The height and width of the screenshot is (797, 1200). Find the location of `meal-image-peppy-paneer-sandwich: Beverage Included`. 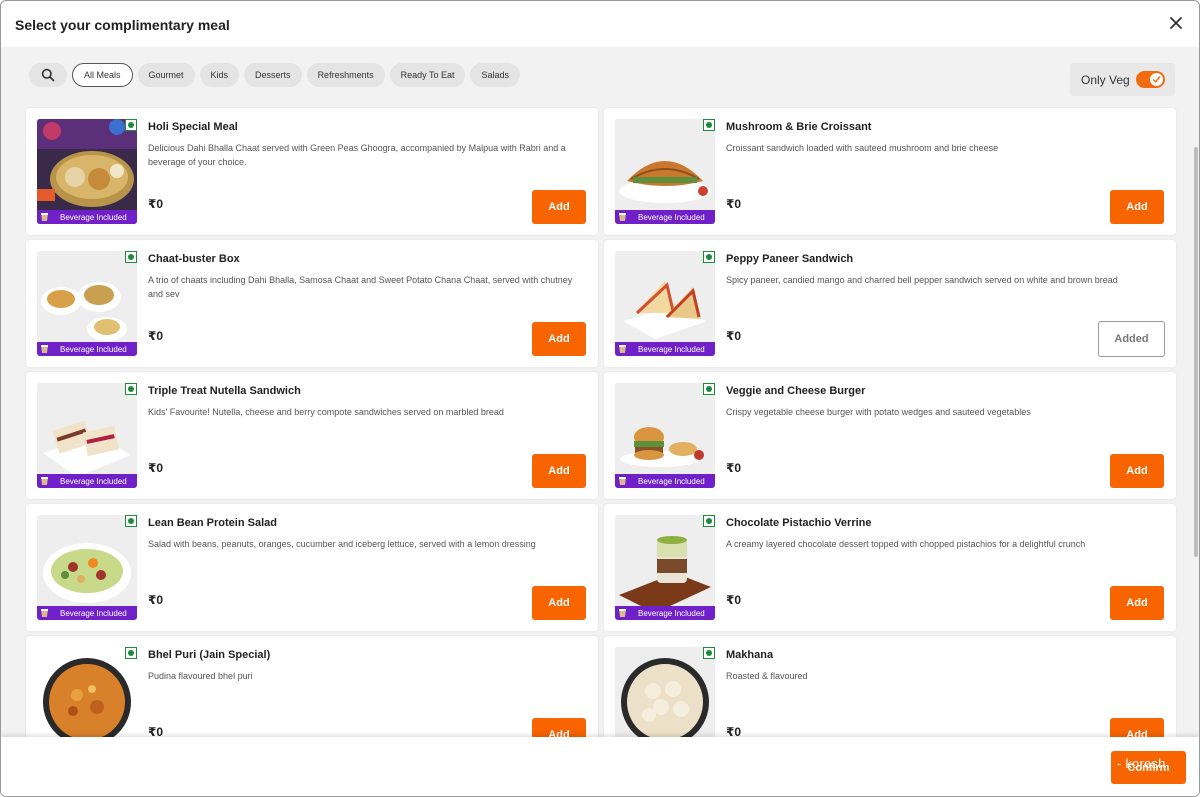

meal-image-peppy-paneer-sandwich: Beverage Included is located at coordinates (665, 303).